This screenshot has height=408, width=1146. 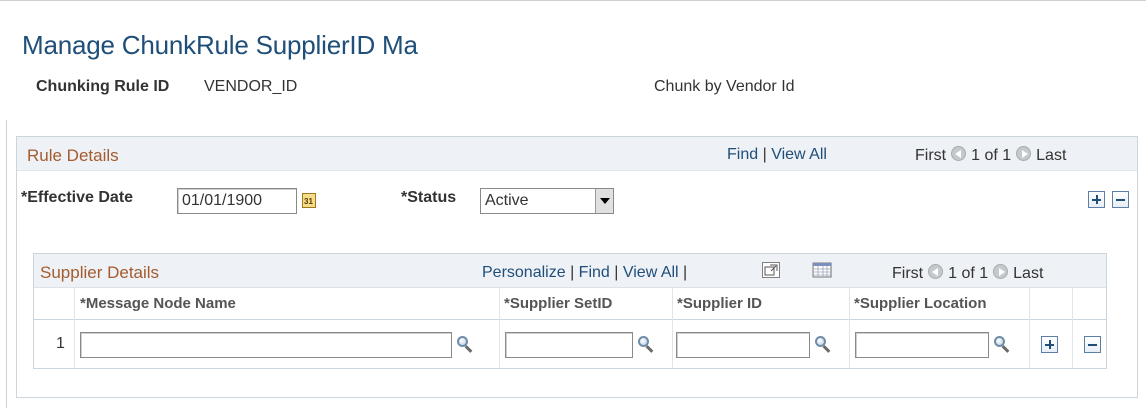 What do you see at coordinates (1120, 199) in the screenshot?
I see `delete-row-button` at bounding box center [1120, 199].